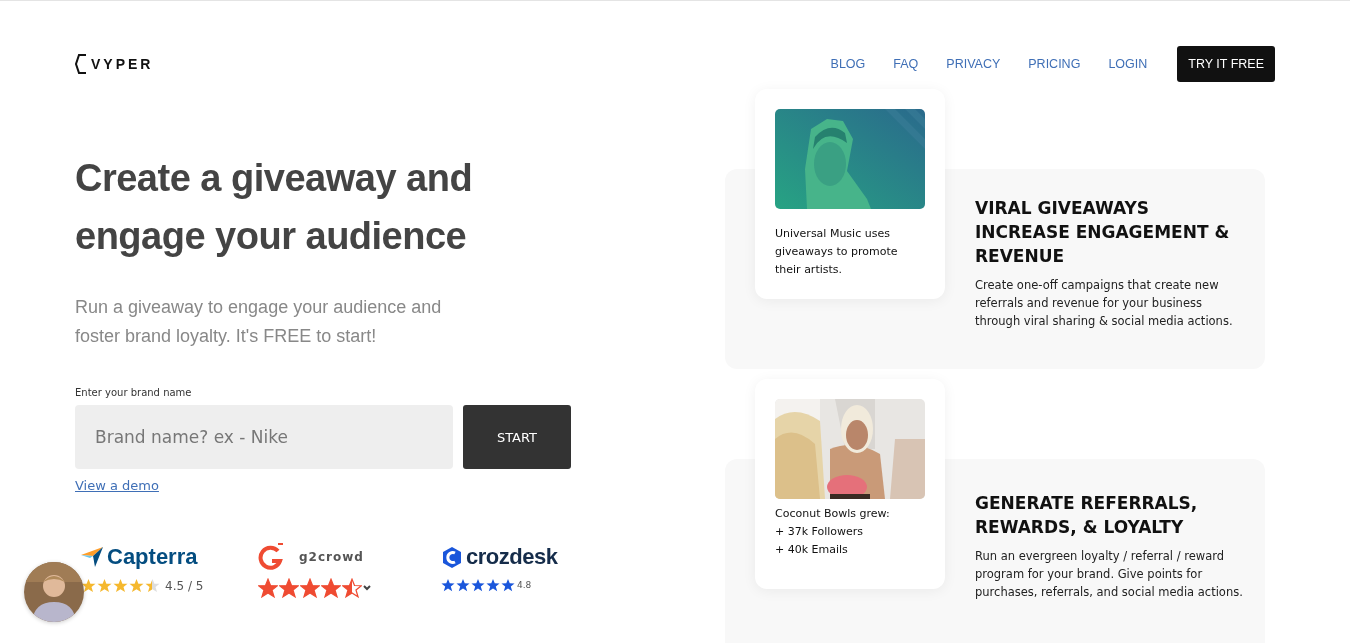 The image size is (1350, 643). I want to click on feature-text: Create one-off campaigns that create new referrals and revenue for your business through viral sharing & social media actions., so click(1104, 304).